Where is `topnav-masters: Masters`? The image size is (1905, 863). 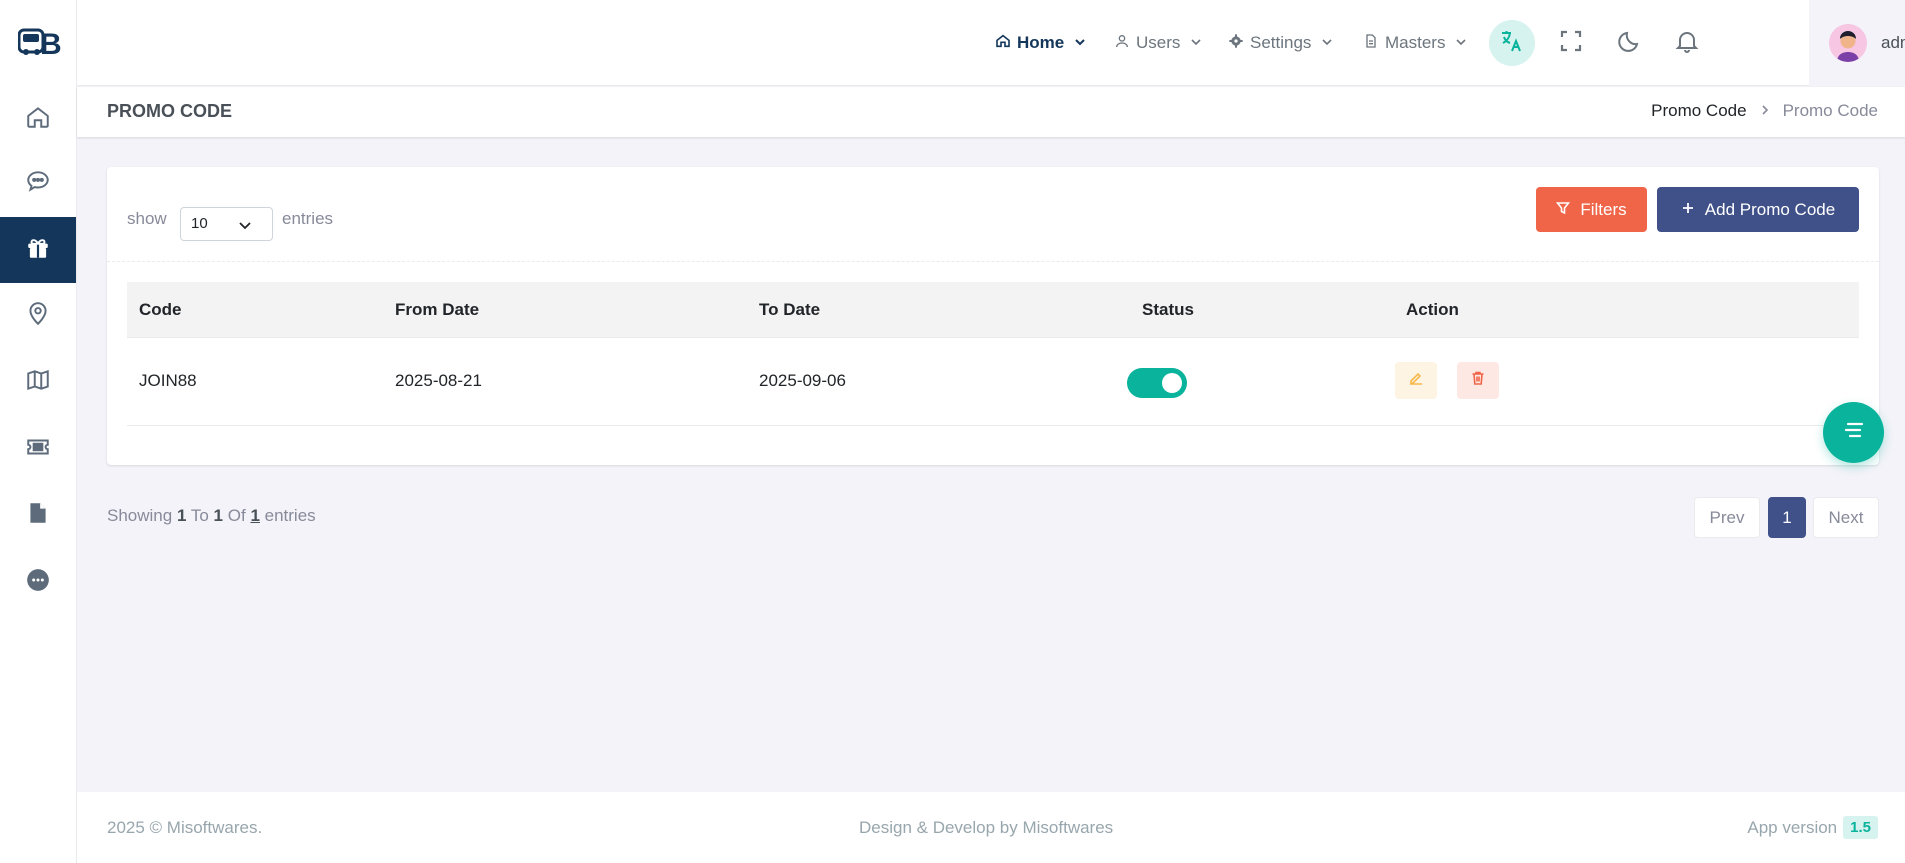
topnav-masters: Masters is located at coordinates (1415, 43).